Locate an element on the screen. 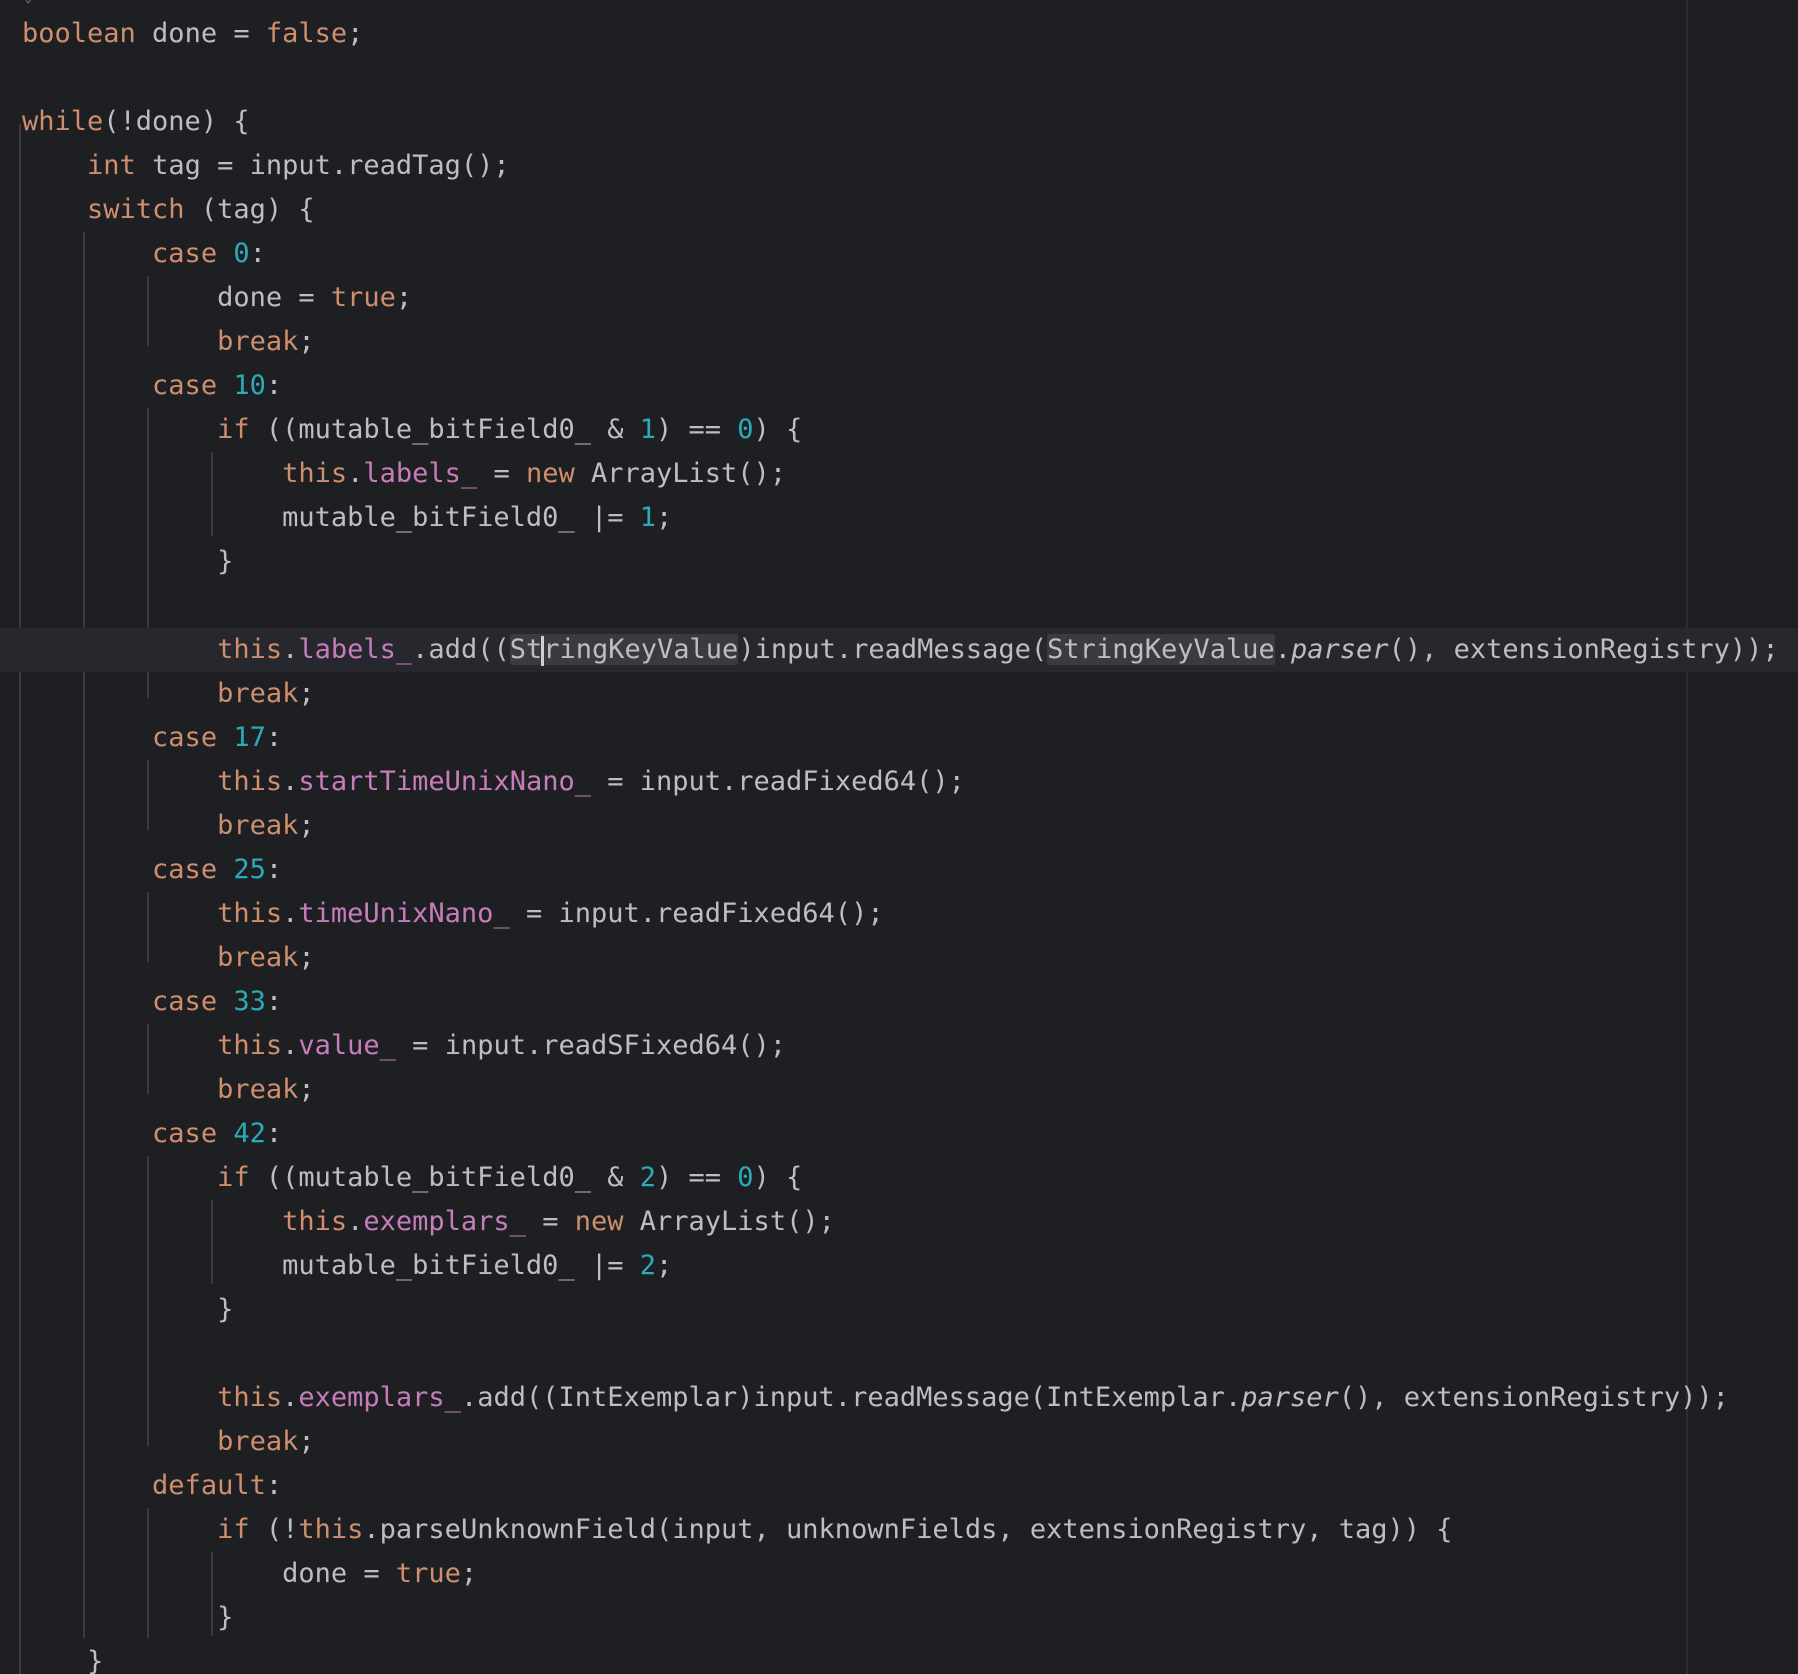  code-line: case 25: is located at coordinates (899, 870).